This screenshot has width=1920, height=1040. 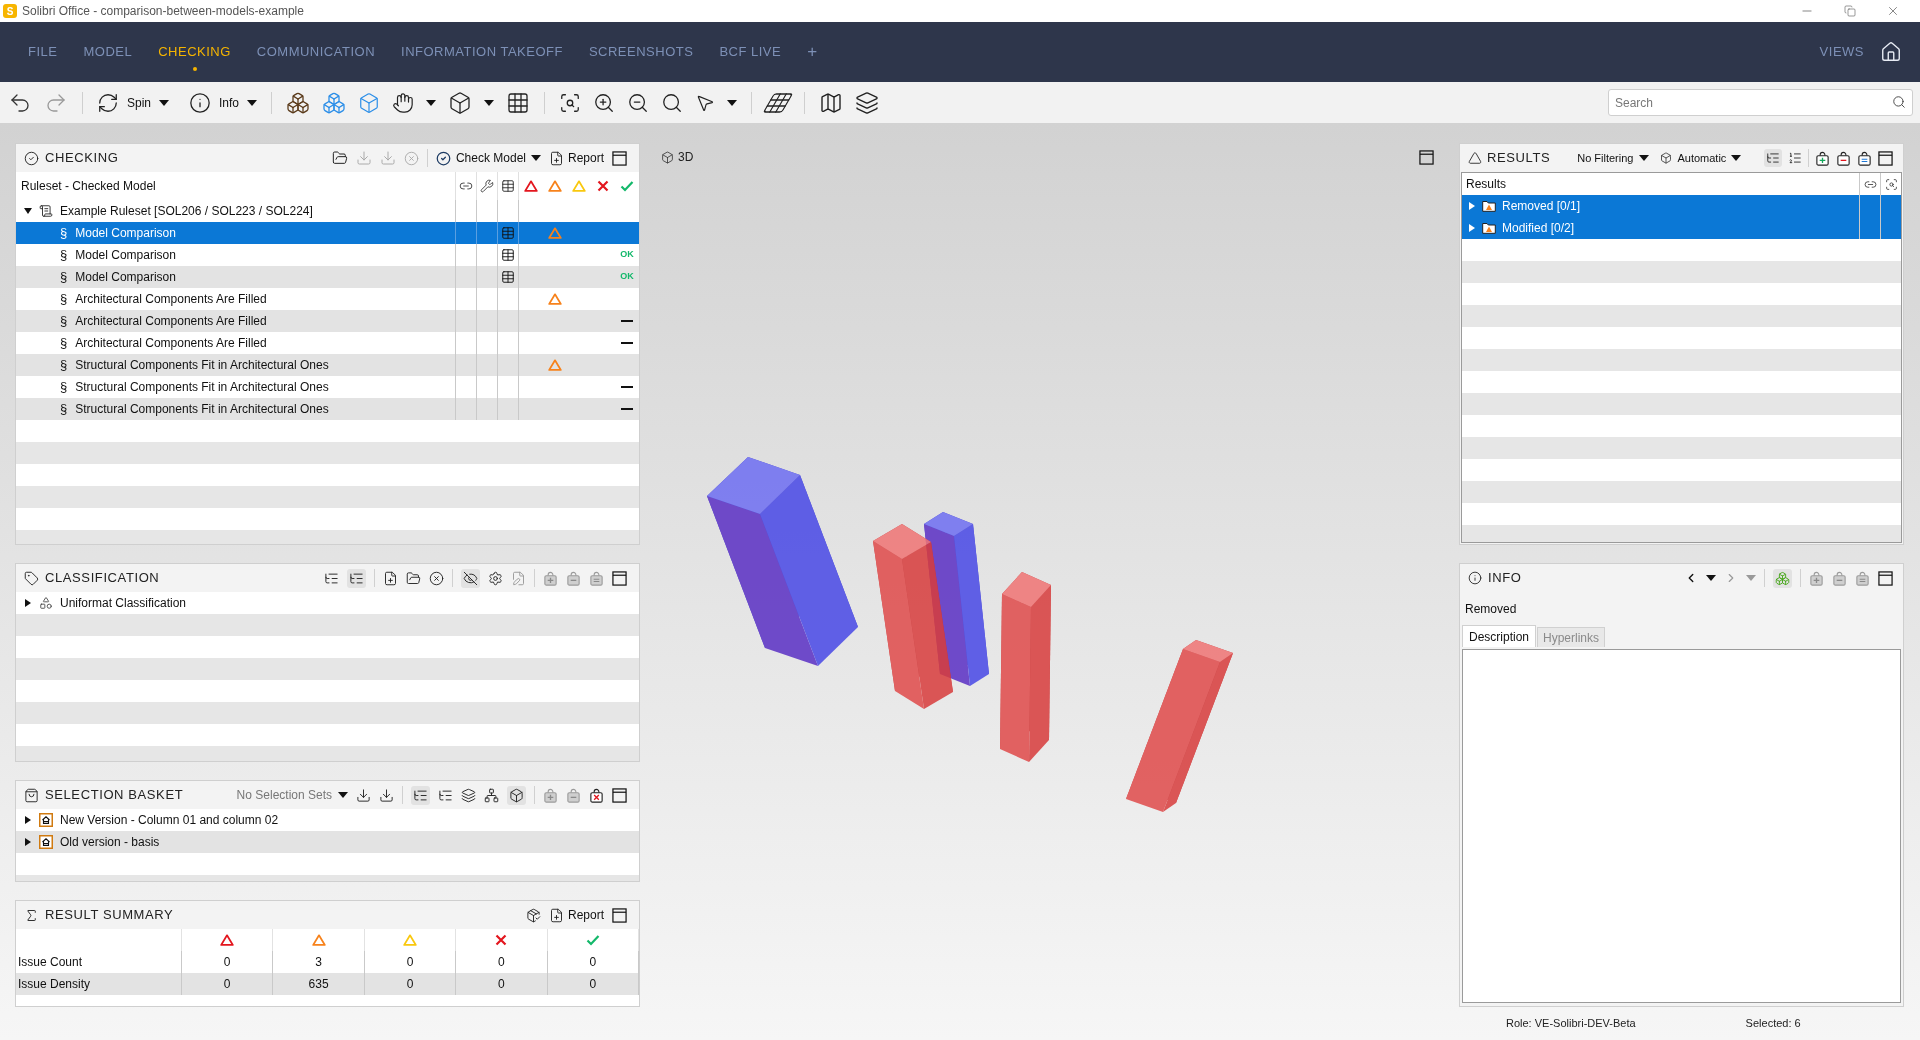 I want to click on ok-status-label: OK, so click(x=627, y=255).